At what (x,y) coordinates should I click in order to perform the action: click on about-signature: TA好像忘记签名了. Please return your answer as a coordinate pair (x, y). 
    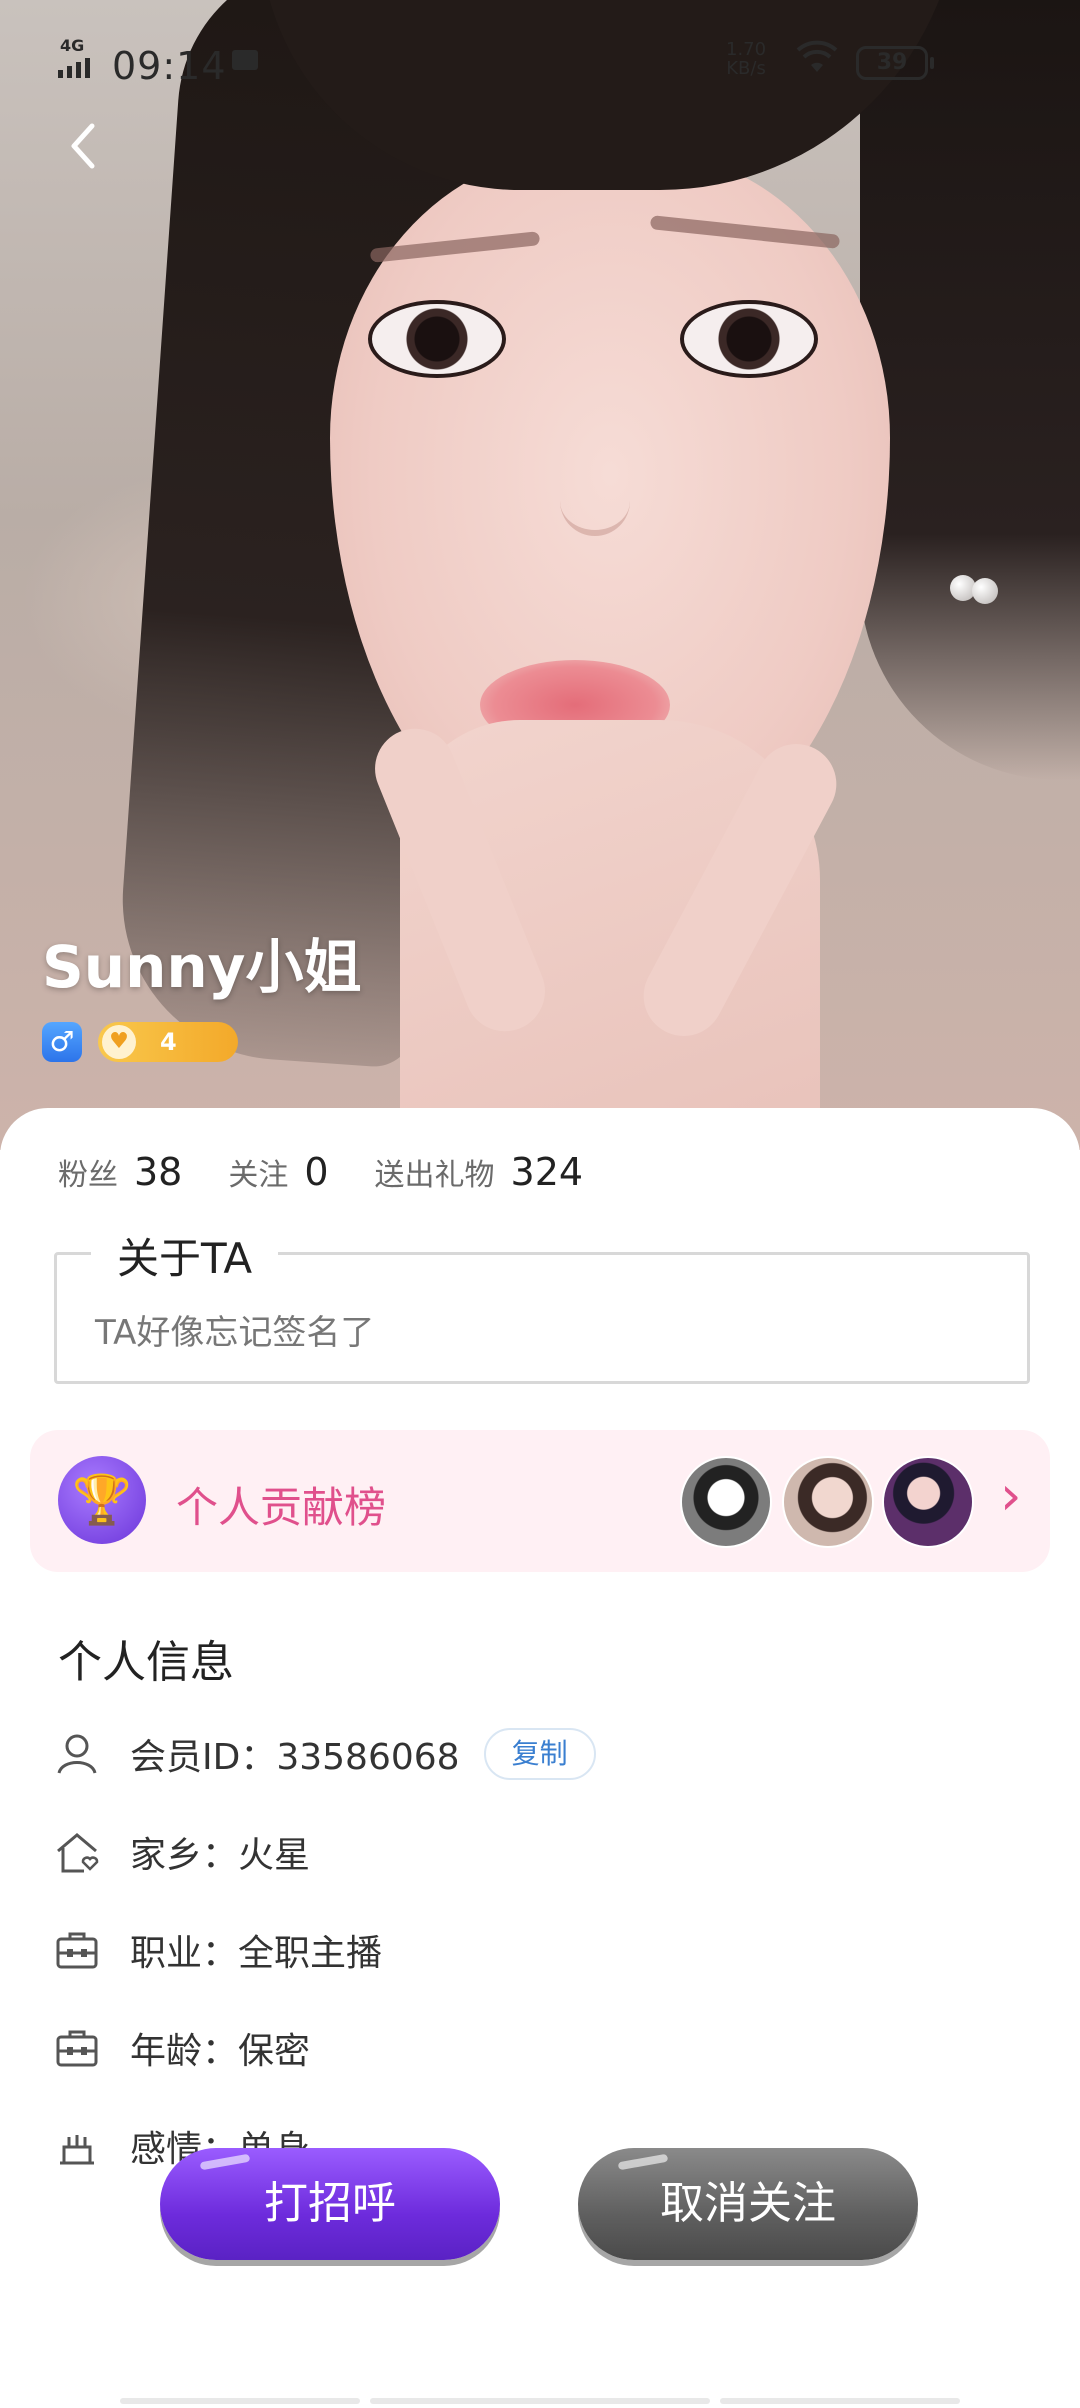
    Looking at the image, I should click on (235, 1333).